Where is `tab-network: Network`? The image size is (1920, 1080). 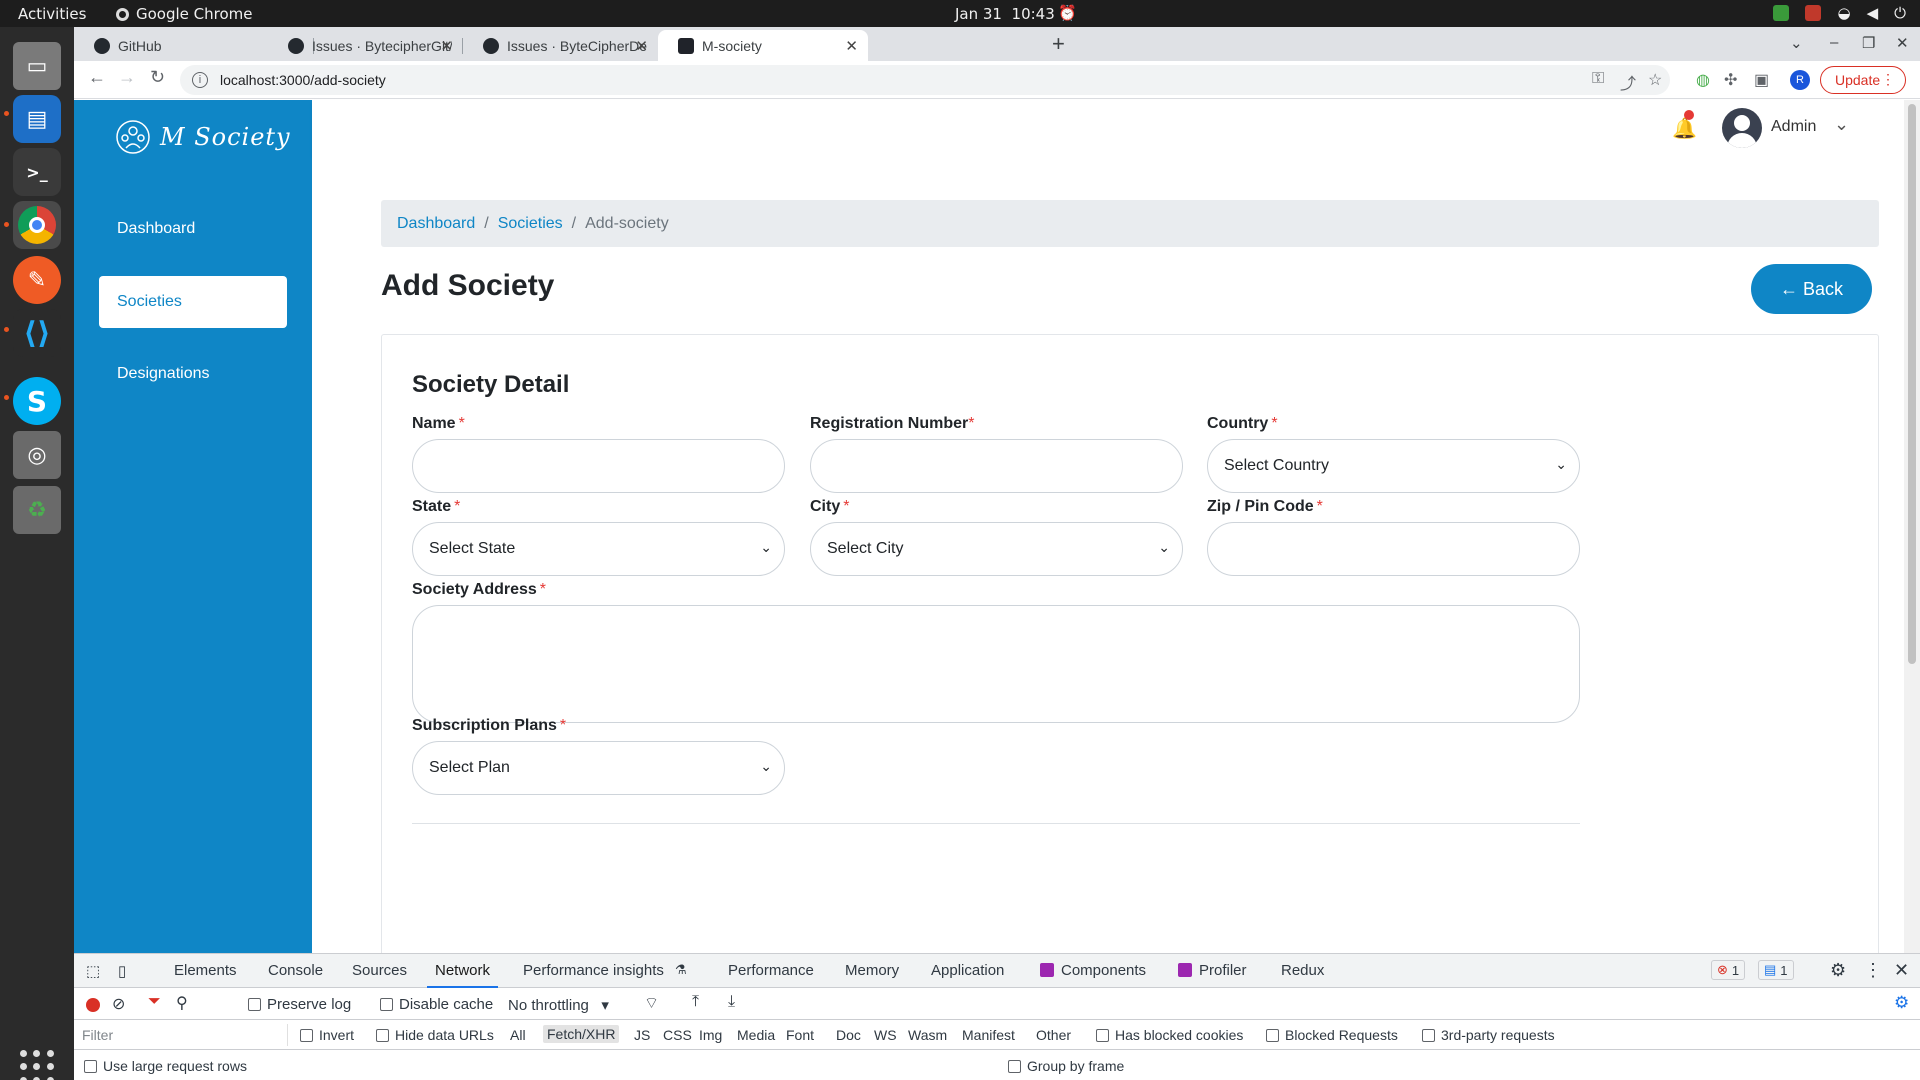
tab-network: Network is located at coordinates (462, 975).